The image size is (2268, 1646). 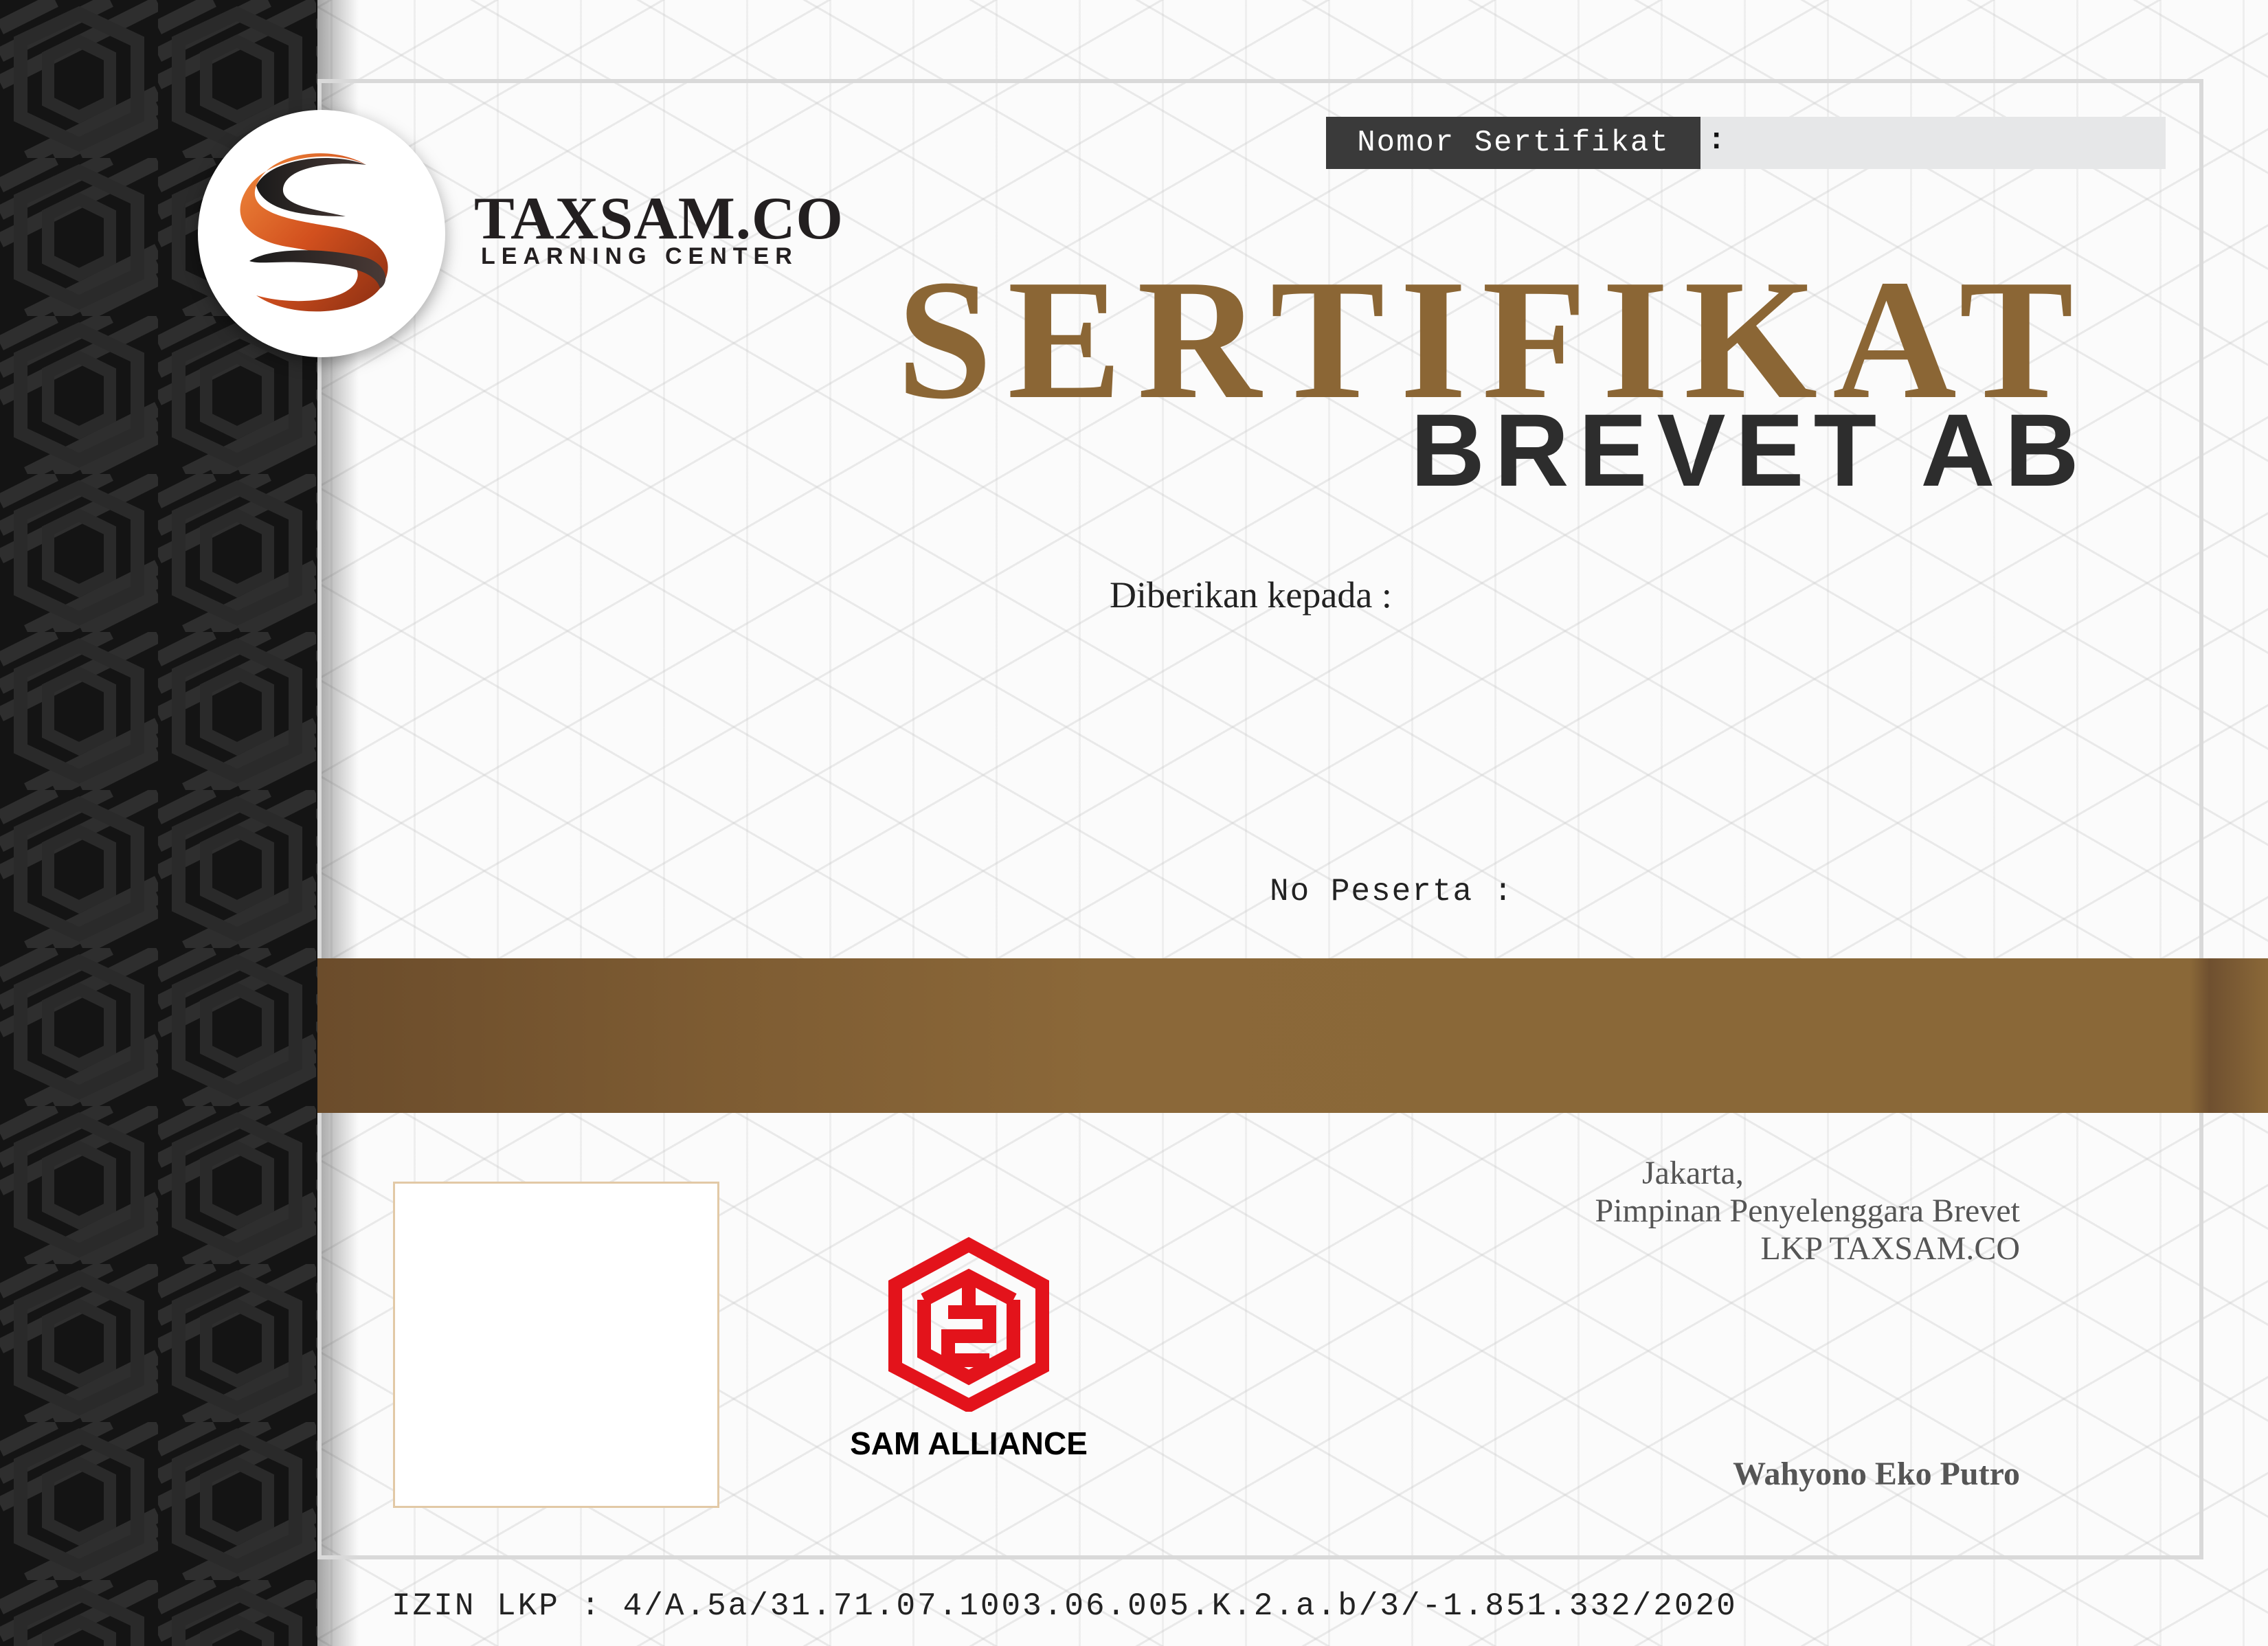 I want to click on taxsam-swirl-logo-icon, so click(x=314, y=232).